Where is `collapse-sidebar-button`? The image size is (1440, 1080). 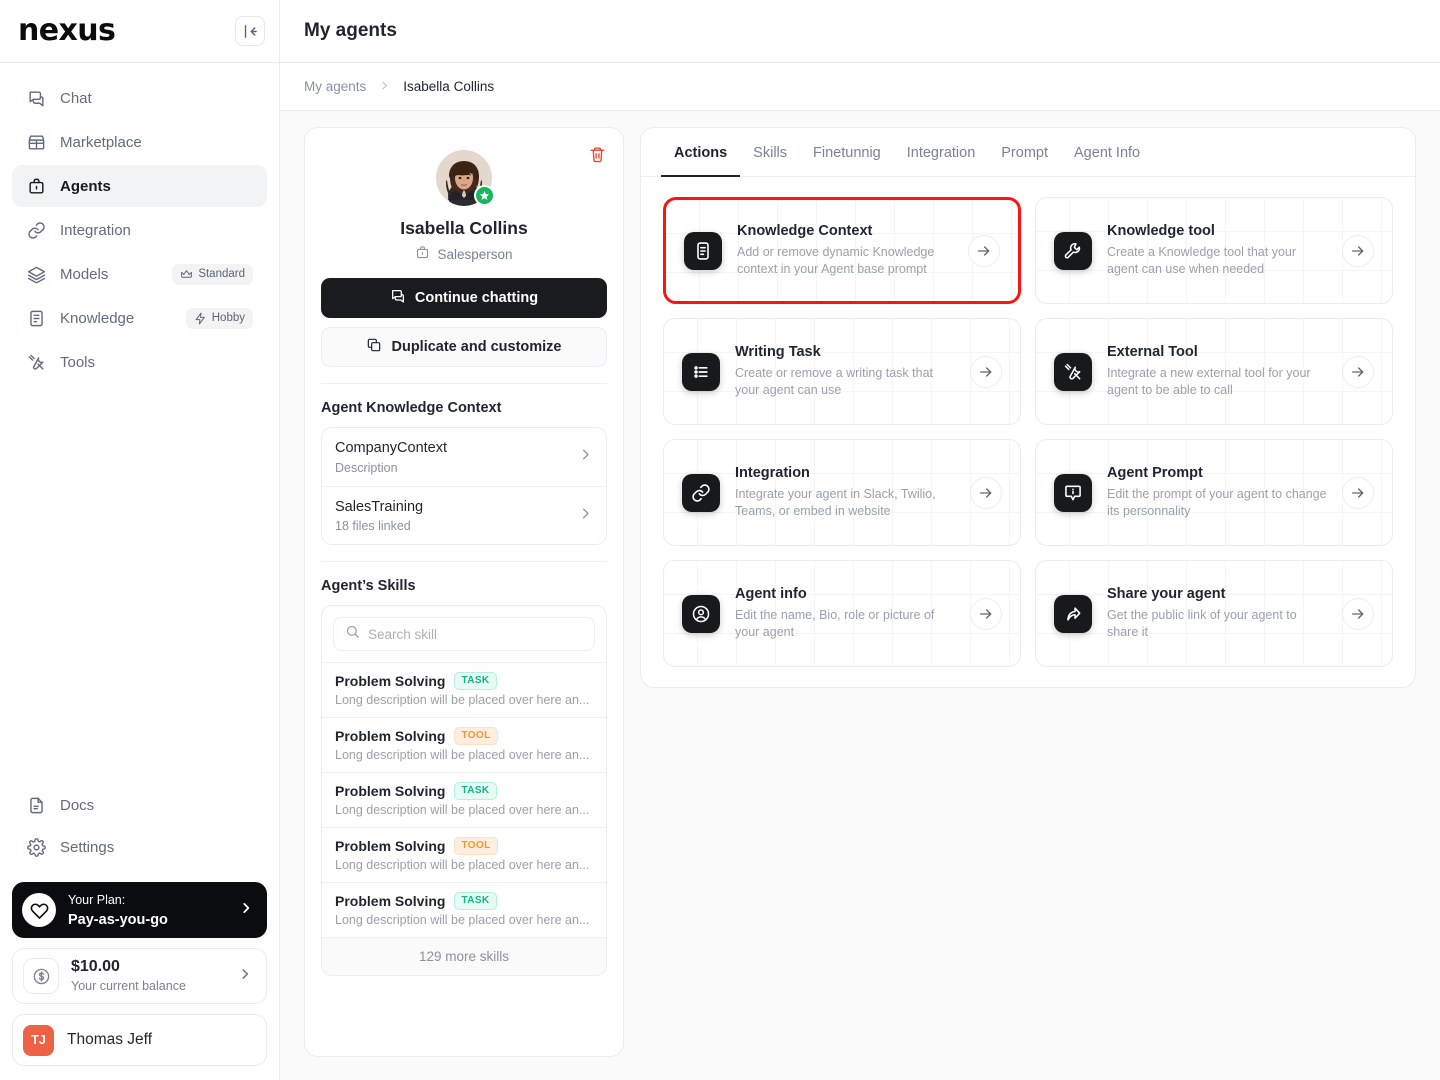
collapse-sidebar-button is located at coordinates (250, 31).